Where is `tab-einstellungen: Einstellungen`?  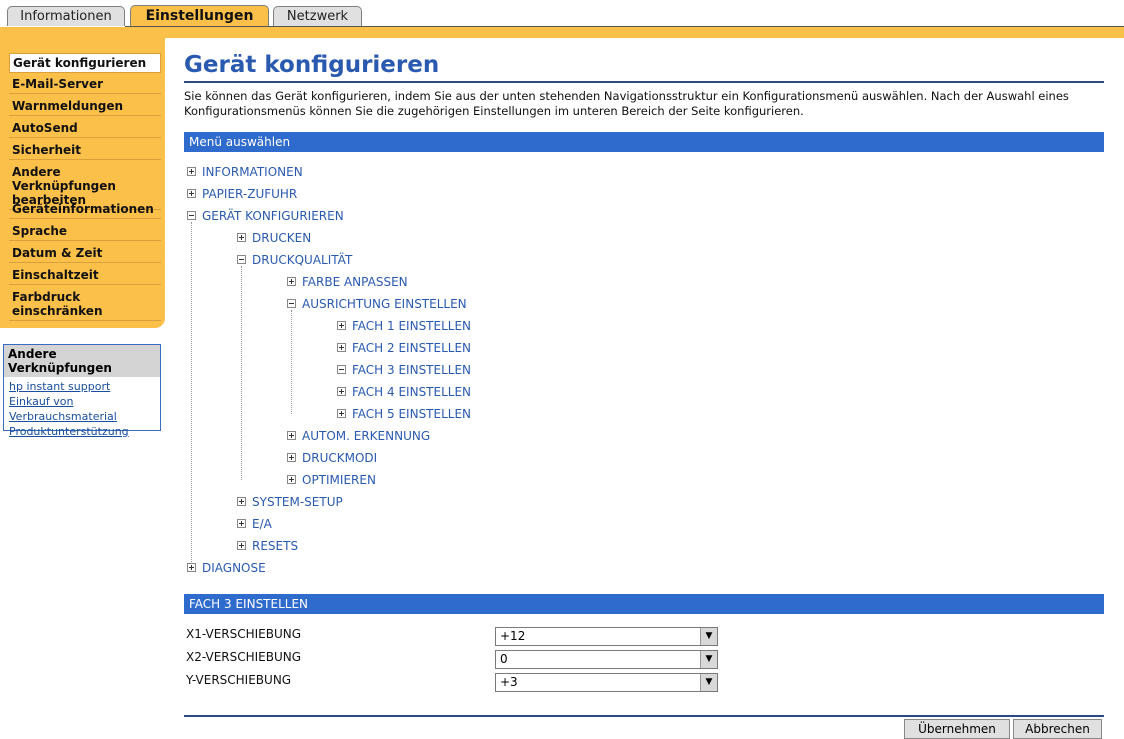
tab-einstellungen: Einstellungen is located at coordinates (199, 16).